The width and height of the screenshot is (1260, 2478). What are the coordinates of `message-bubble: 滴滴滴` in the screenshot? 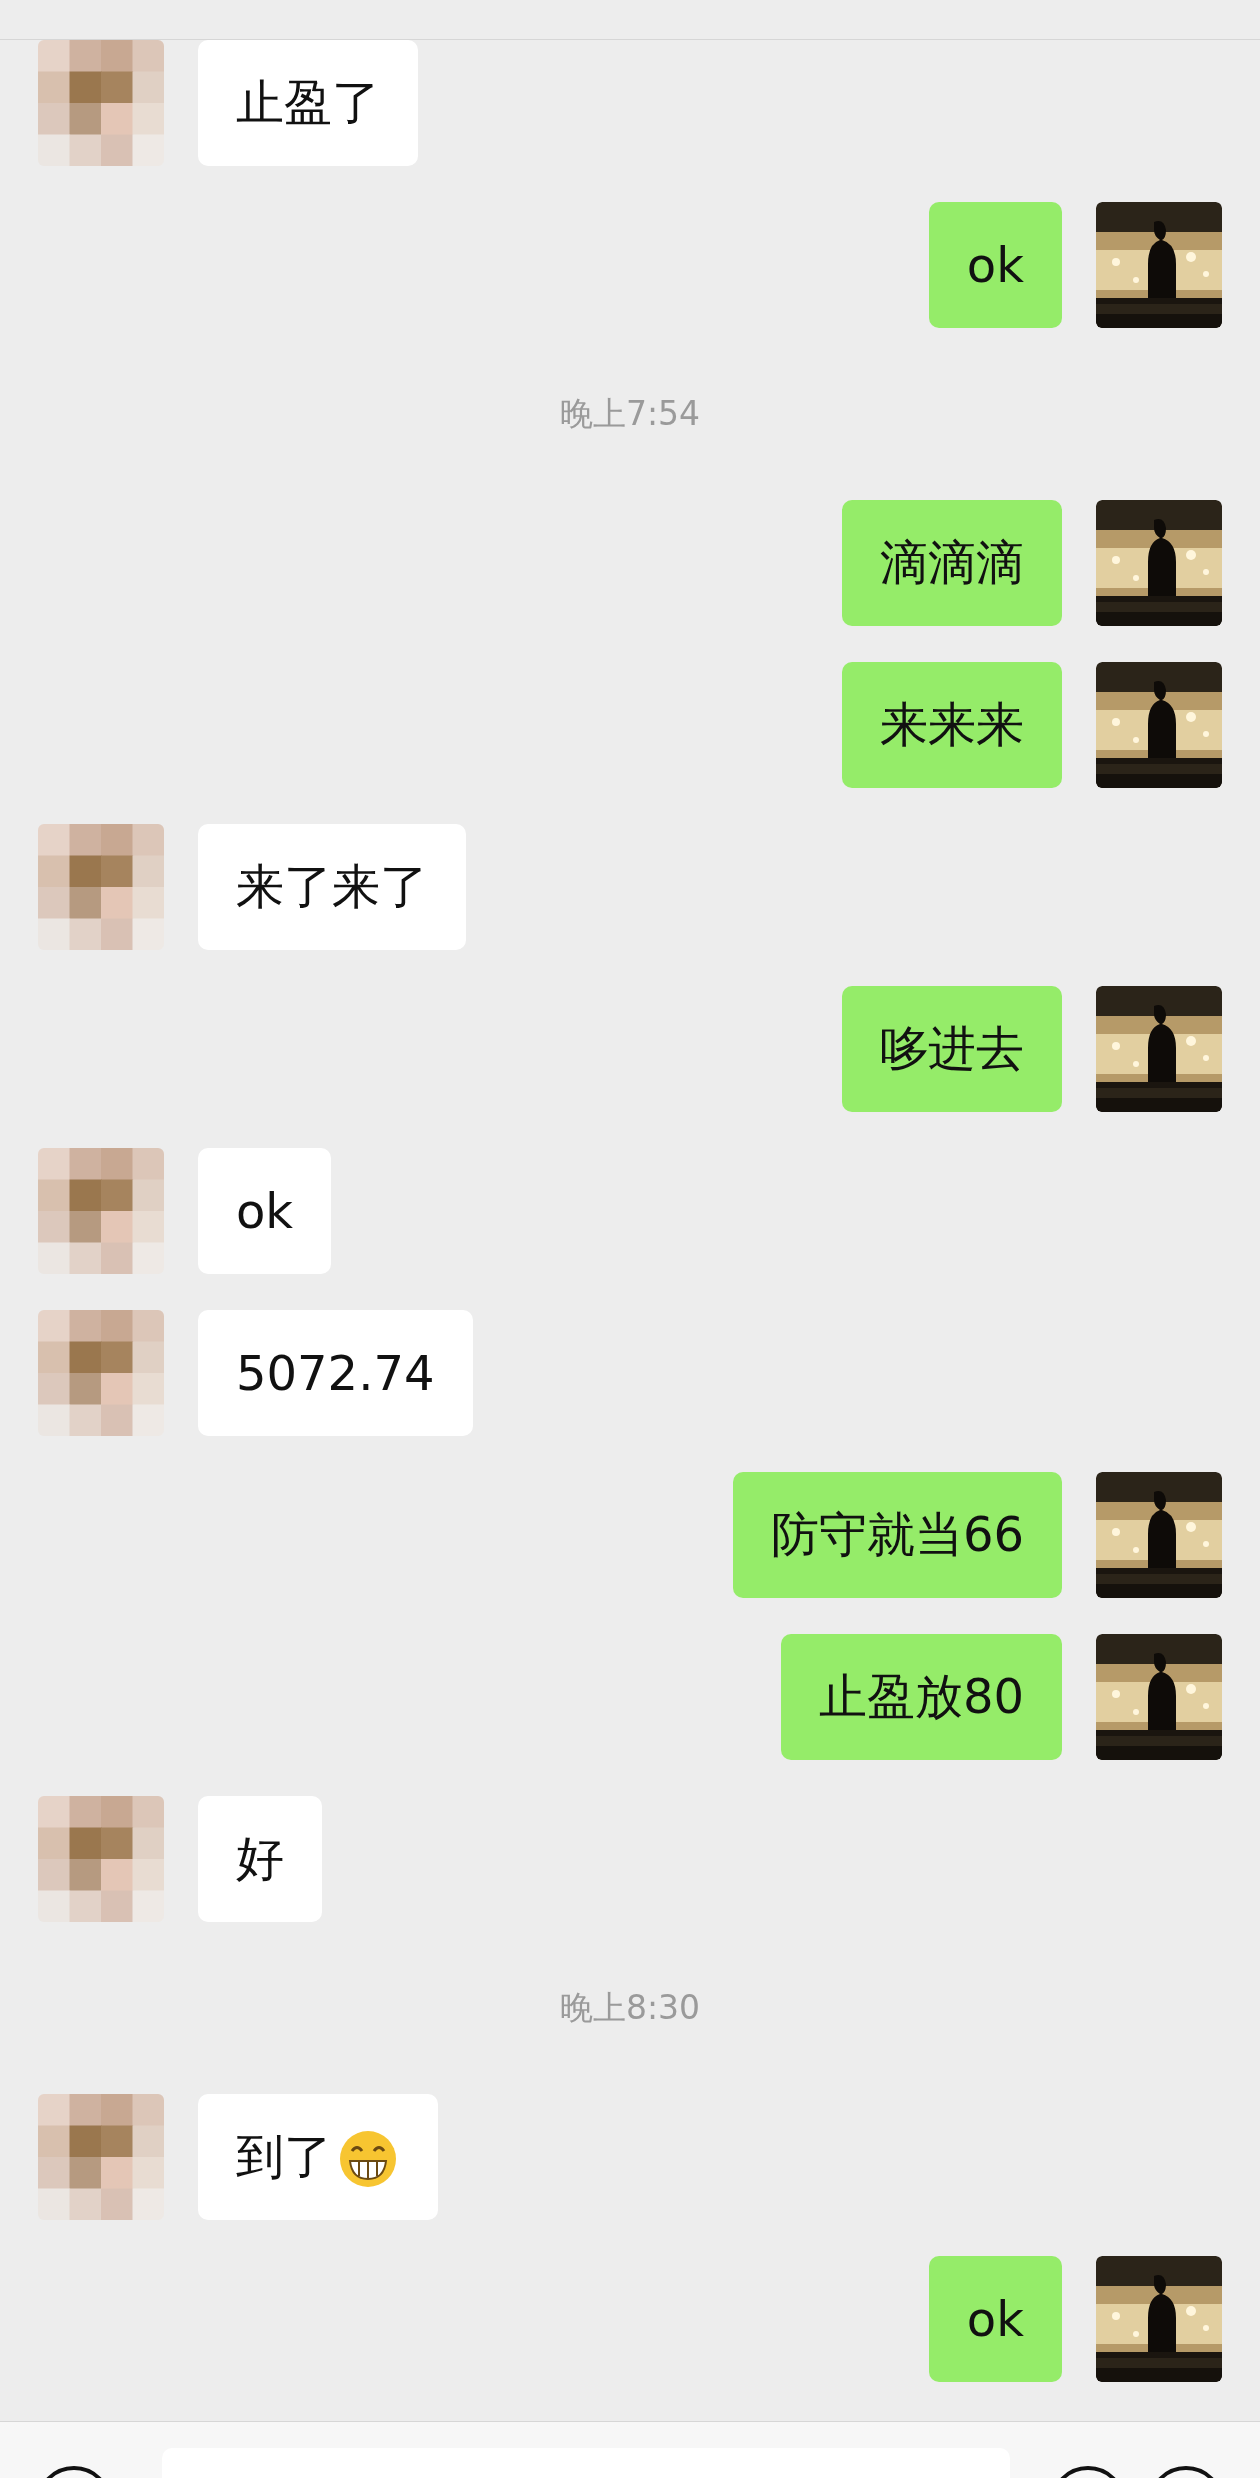 It's located at (952, 563).